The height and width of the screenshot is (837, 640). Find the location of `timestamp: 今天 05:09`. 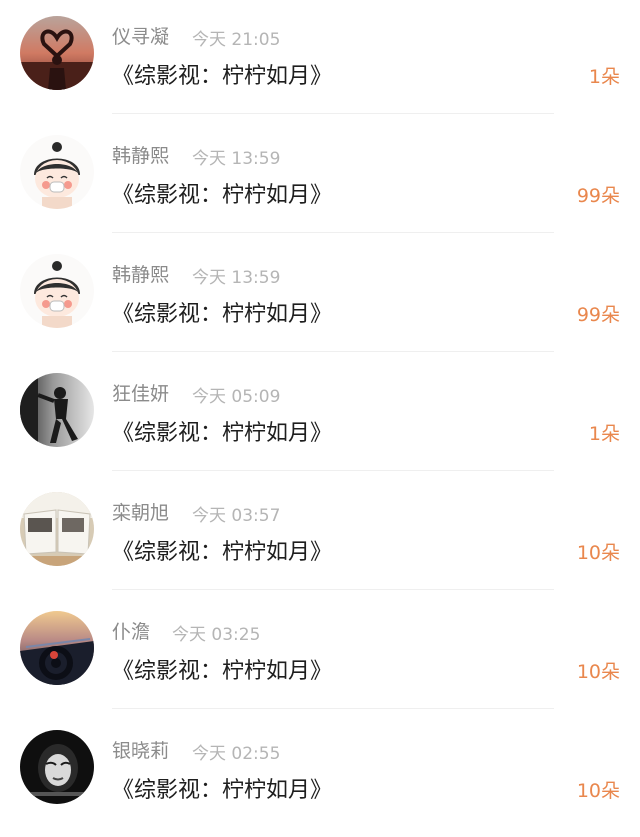

timestamp: 今天 05:09 is located at coordinates (236, 397).